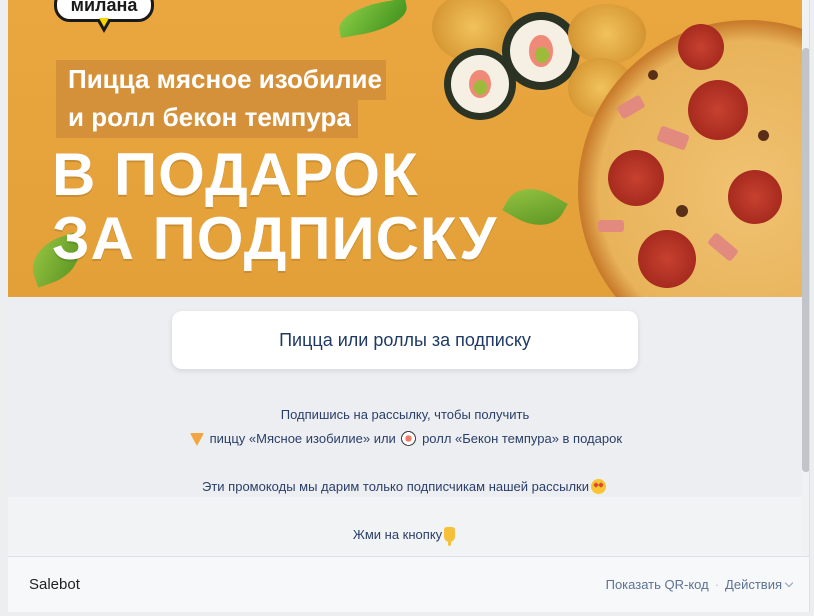 The height and width of the screenshot is (616, 814). I want to click on pointing-down-emoji-icon, so click(450, 536).